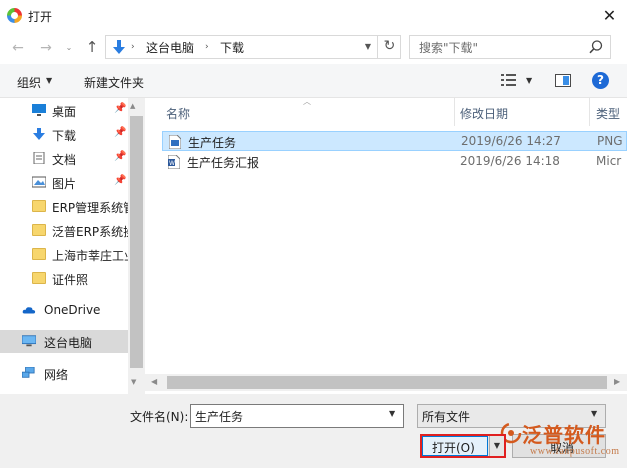 Image resolution: width=627 pixels, height=468 pixels. What do you see at coordinates (90, 232) in the screenshot?
I see `sidebar-item-label: 泛普ERP系统操` at bounding box center [90, 232].